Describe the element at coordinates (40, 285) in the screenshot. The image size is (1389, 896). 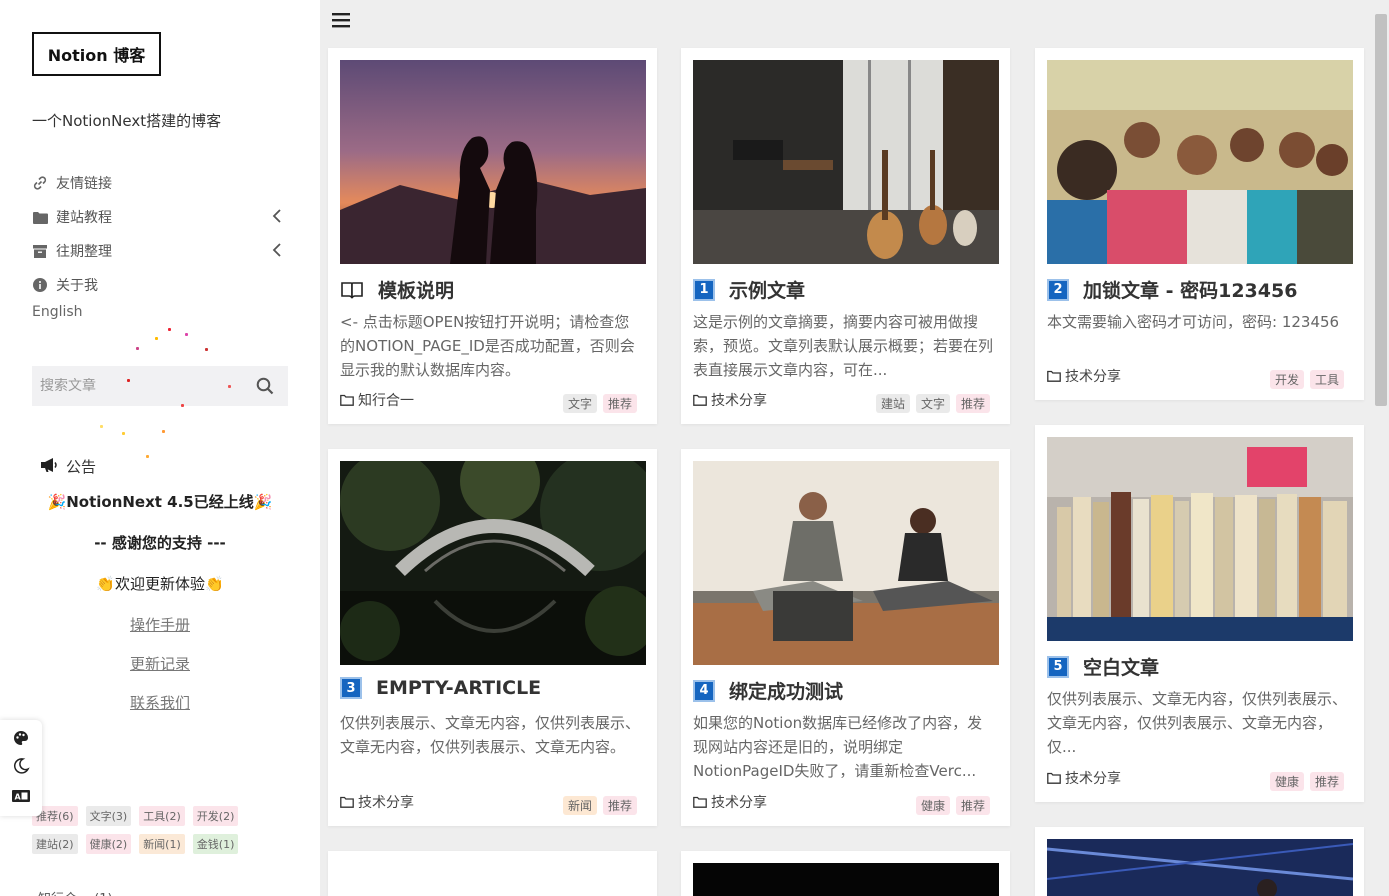
I see `info-icon` at that location.